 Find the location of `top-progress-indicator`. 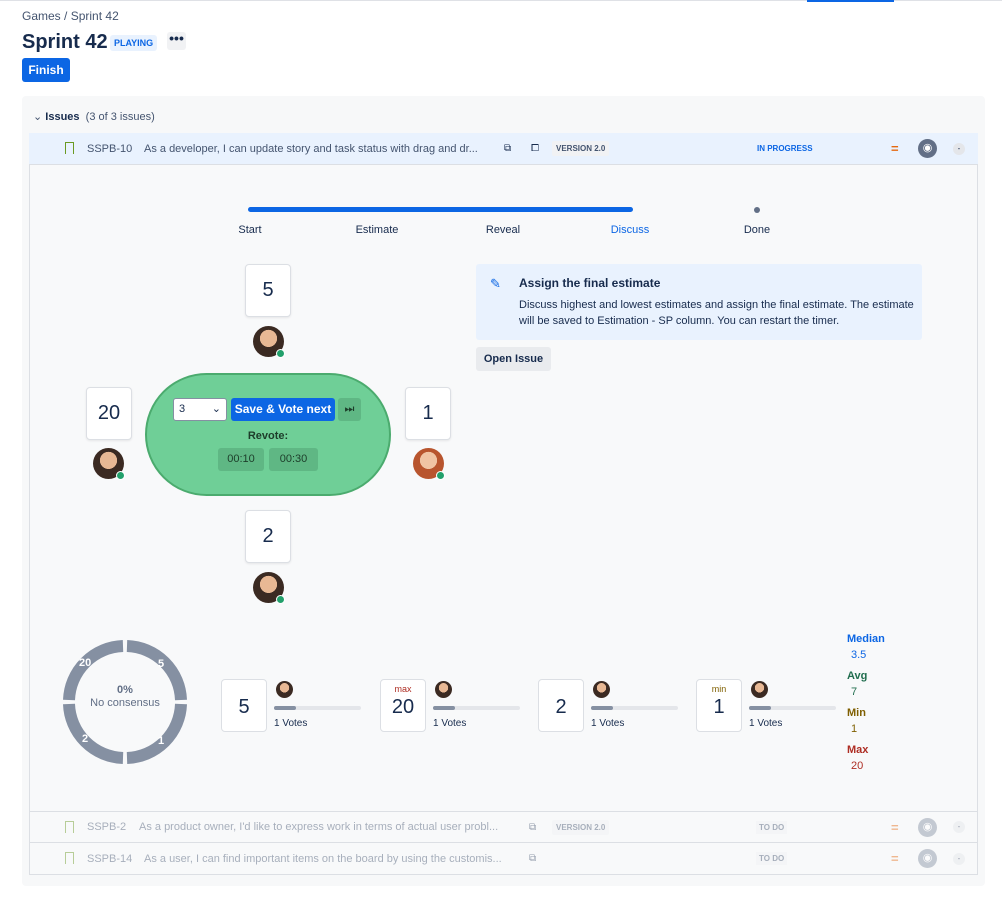

top-progress-indicator is located at coordinates (850, 1).